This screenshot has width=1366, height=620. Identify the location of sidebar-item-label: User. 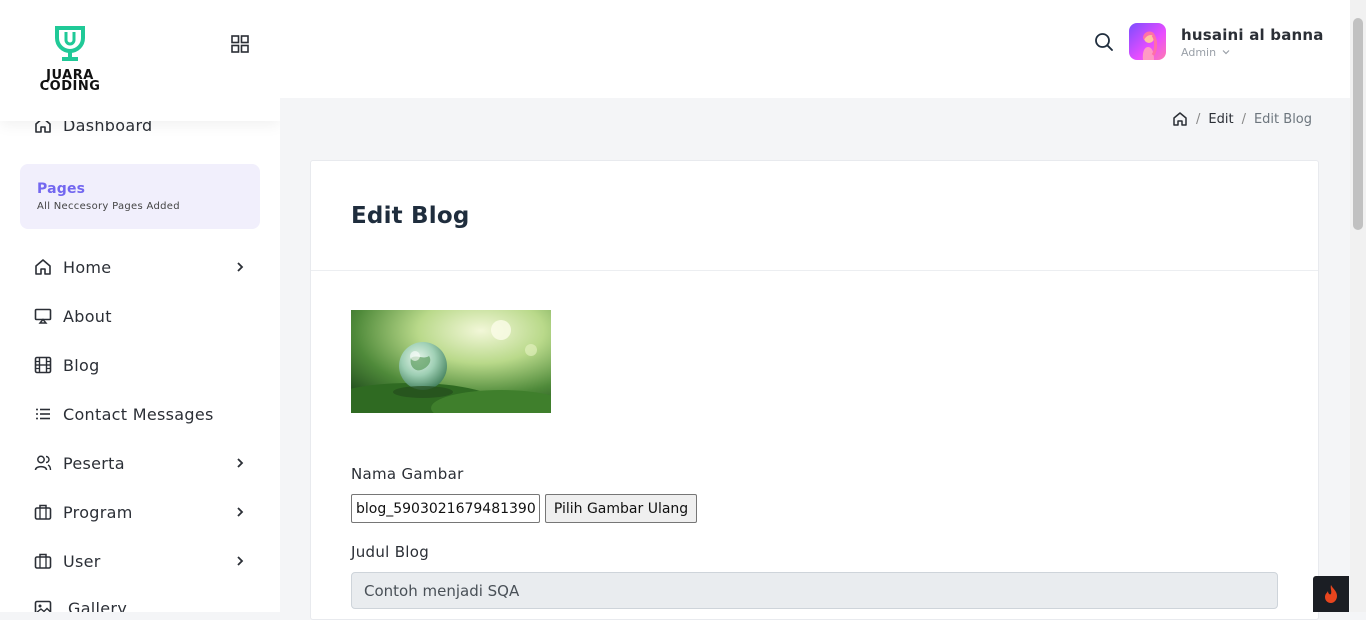
(82, 561).